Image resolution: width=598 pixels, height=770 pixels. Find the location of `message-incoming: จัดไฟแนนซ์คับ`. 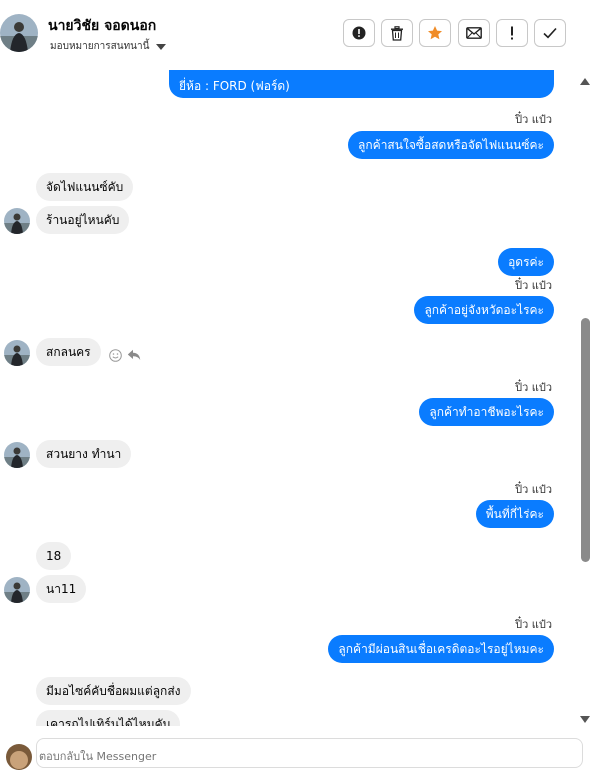

message-incoming: จัดไฟแนนซ์คับ is located at coordinates (85, 187).